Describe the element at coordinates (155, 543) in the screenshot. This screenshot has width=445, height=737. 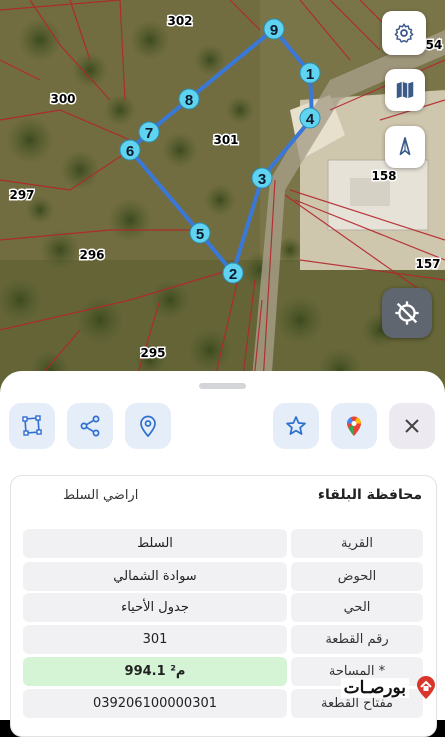
I see `village-value: السلط` at that location.